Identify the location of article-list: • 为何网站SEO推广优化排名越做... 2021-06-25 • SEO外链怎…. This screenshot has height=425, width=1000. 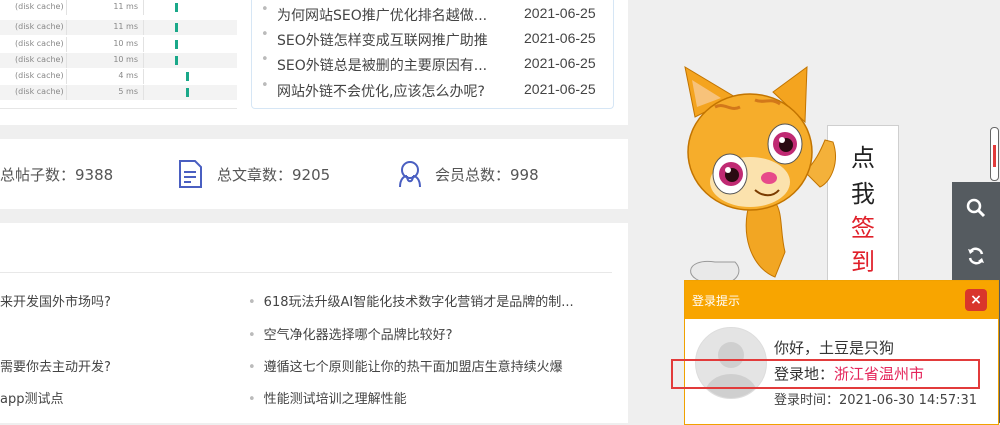
(432, 54).